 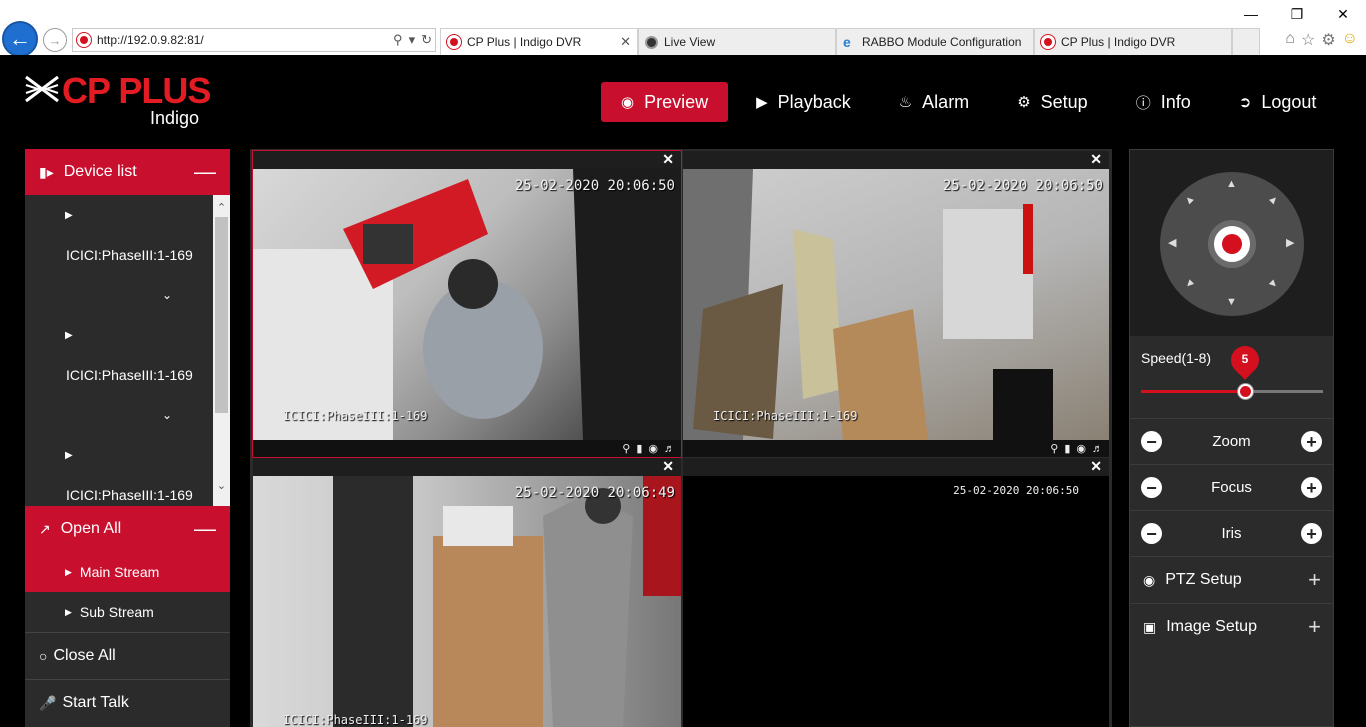 What do you see at coordinates (119, 572) in the screenshot?
I see `main-stream-label: Main Stream` at bounding box center [119, 572].